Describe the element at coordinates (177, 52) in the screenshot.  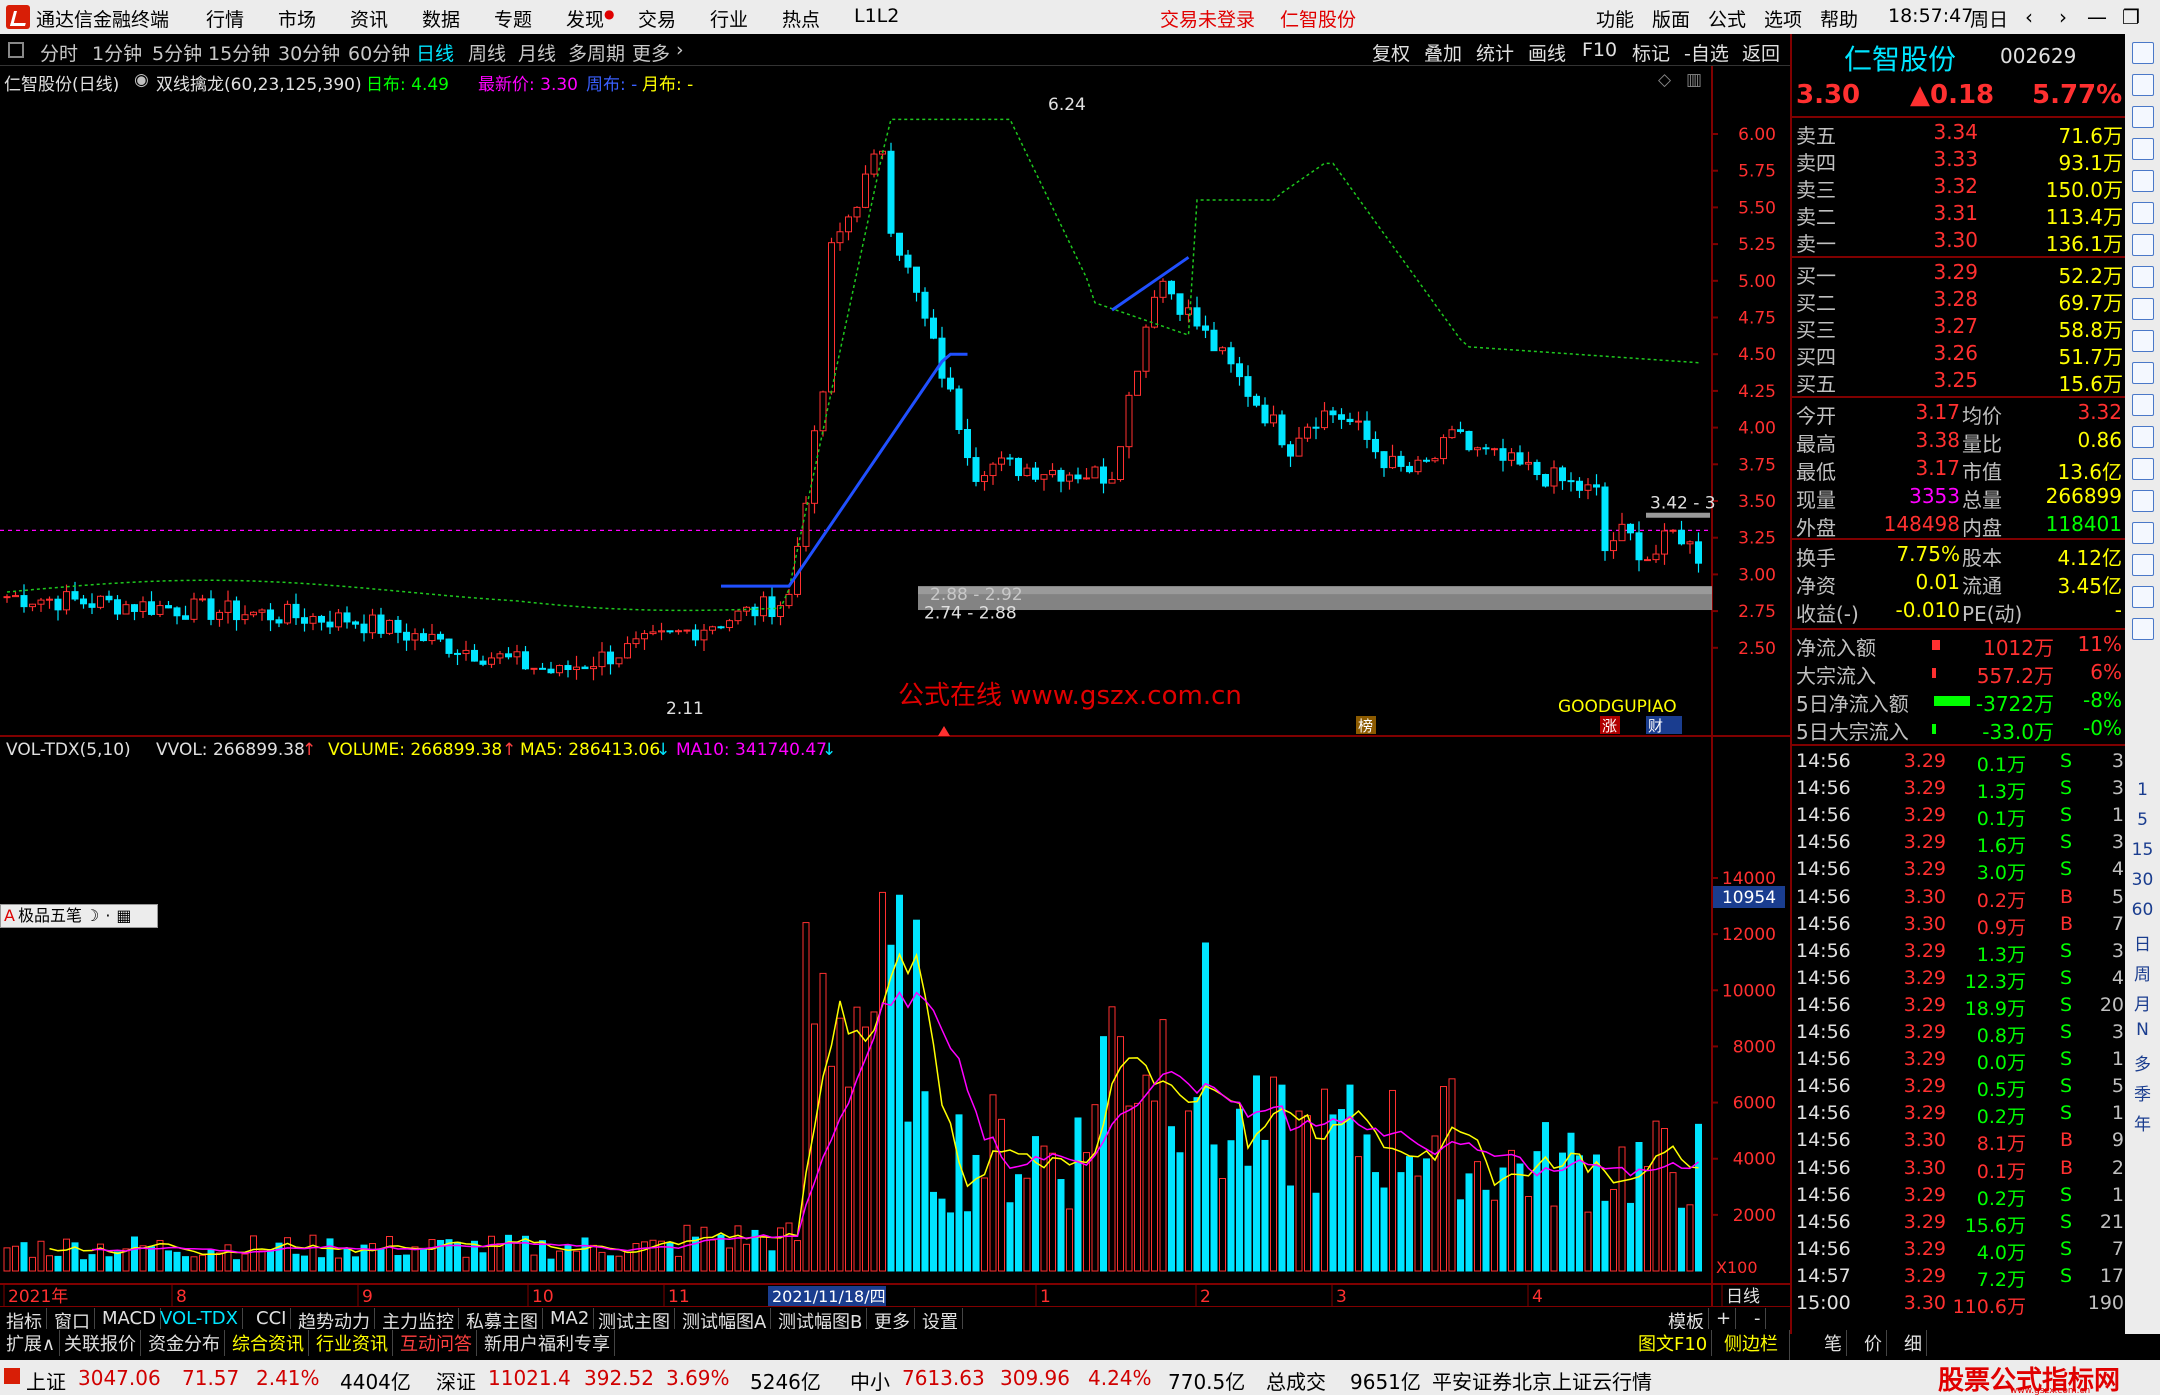
I see `period-5min: 5分钟` at that location.